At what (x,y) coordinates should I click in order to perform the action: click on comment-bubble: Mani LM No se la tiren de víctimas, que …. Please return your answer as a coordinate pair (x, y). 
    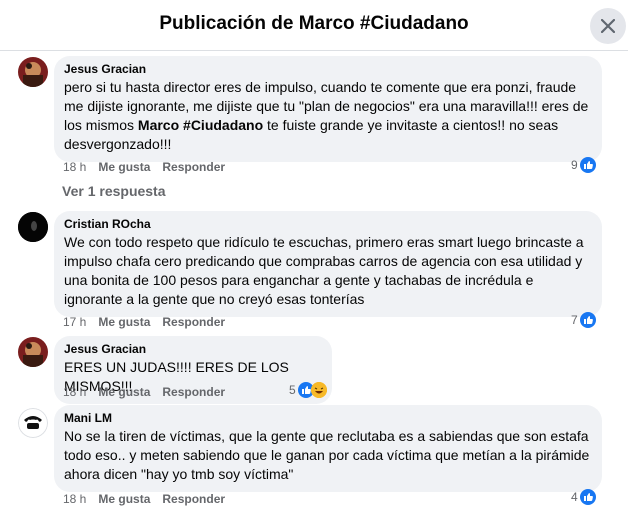
    Looking at the image, I should click on (328, 448).